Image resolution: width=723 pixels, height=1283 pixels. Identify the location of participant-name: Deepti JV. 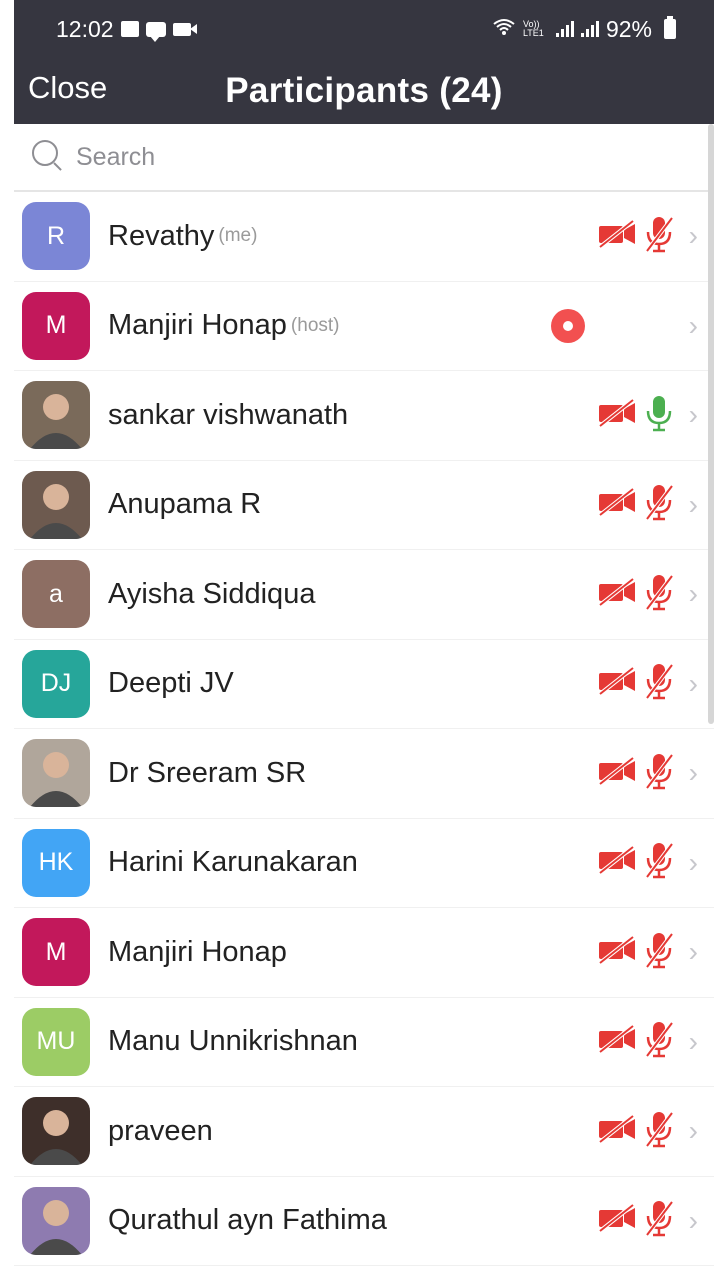
(171, 683).